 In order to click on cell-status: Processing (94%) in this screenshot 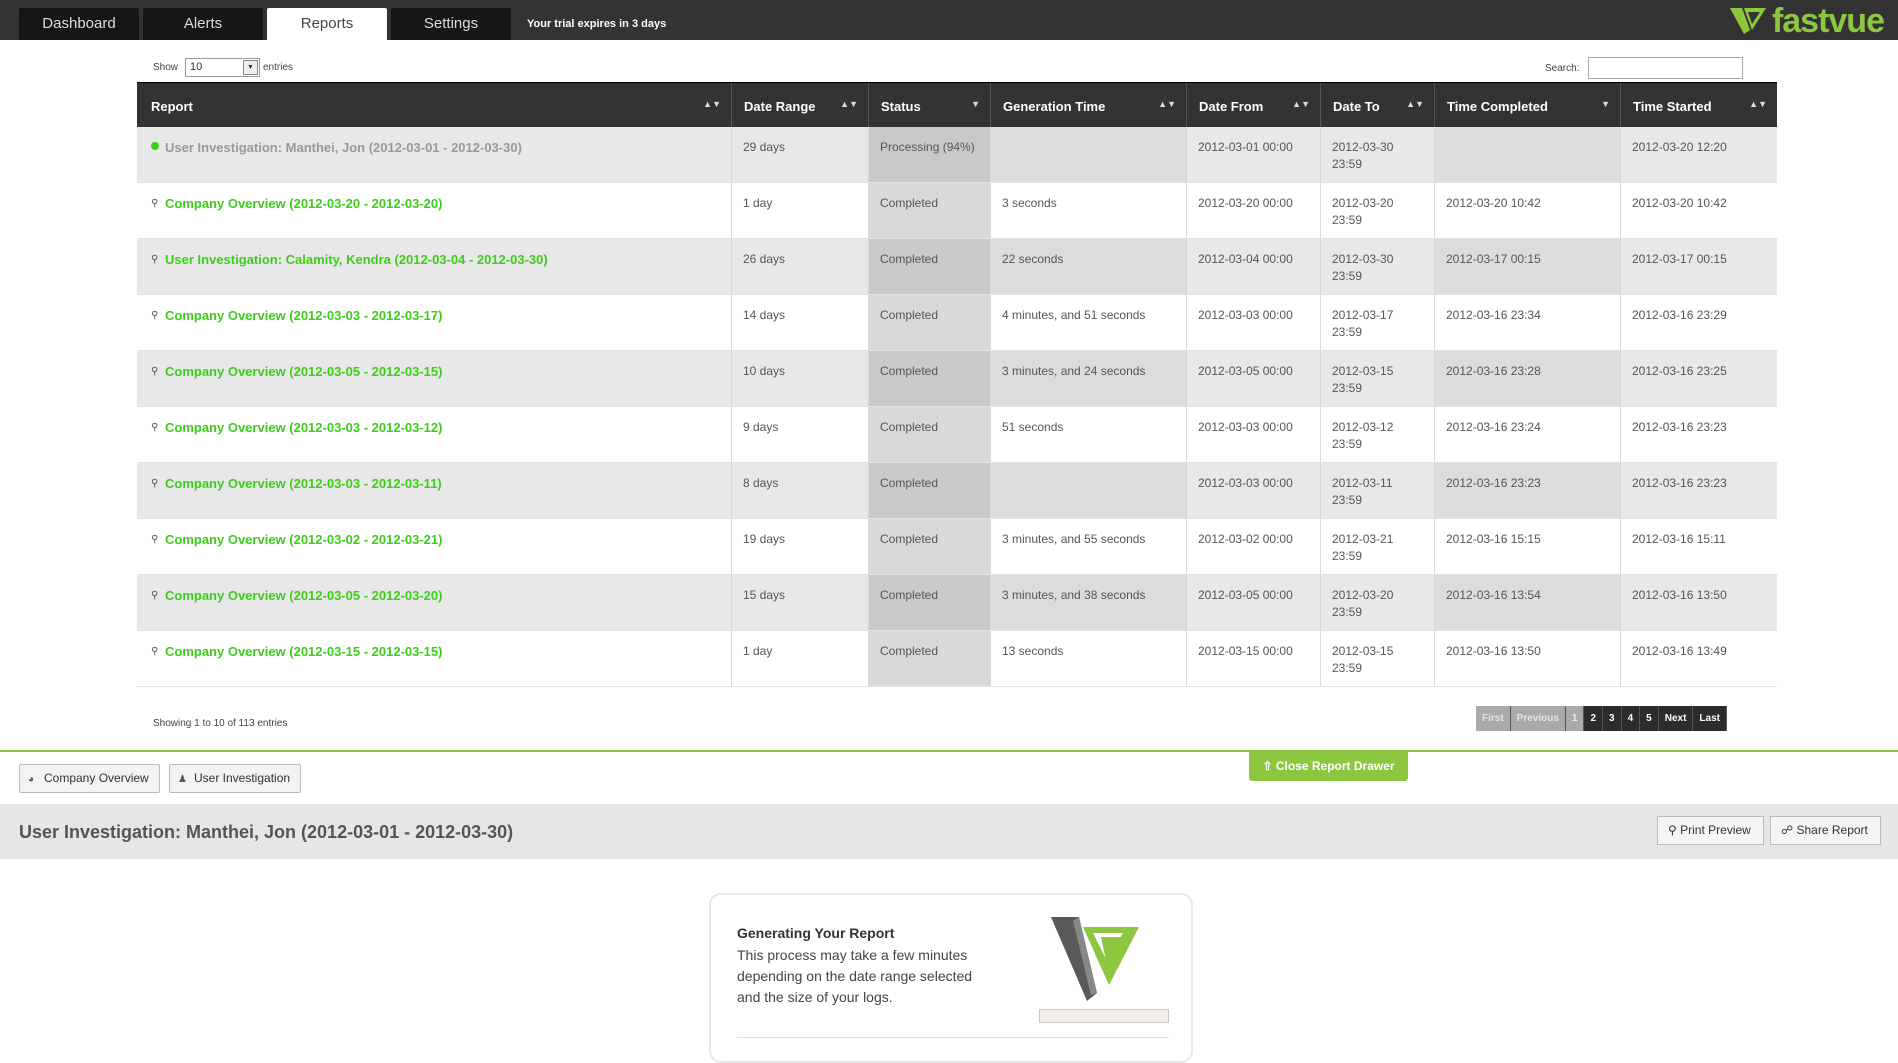, I will do `click(930, 154)`.